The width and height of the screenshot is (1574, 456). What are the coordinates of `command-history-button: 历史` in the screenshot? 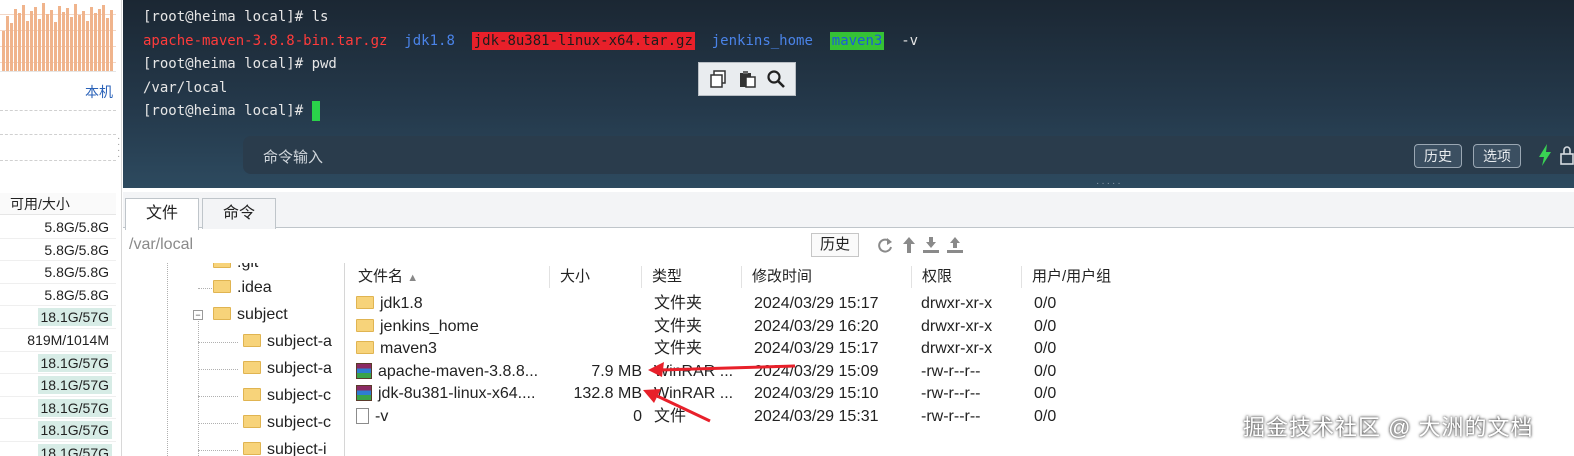 It's located at (1438, 156).